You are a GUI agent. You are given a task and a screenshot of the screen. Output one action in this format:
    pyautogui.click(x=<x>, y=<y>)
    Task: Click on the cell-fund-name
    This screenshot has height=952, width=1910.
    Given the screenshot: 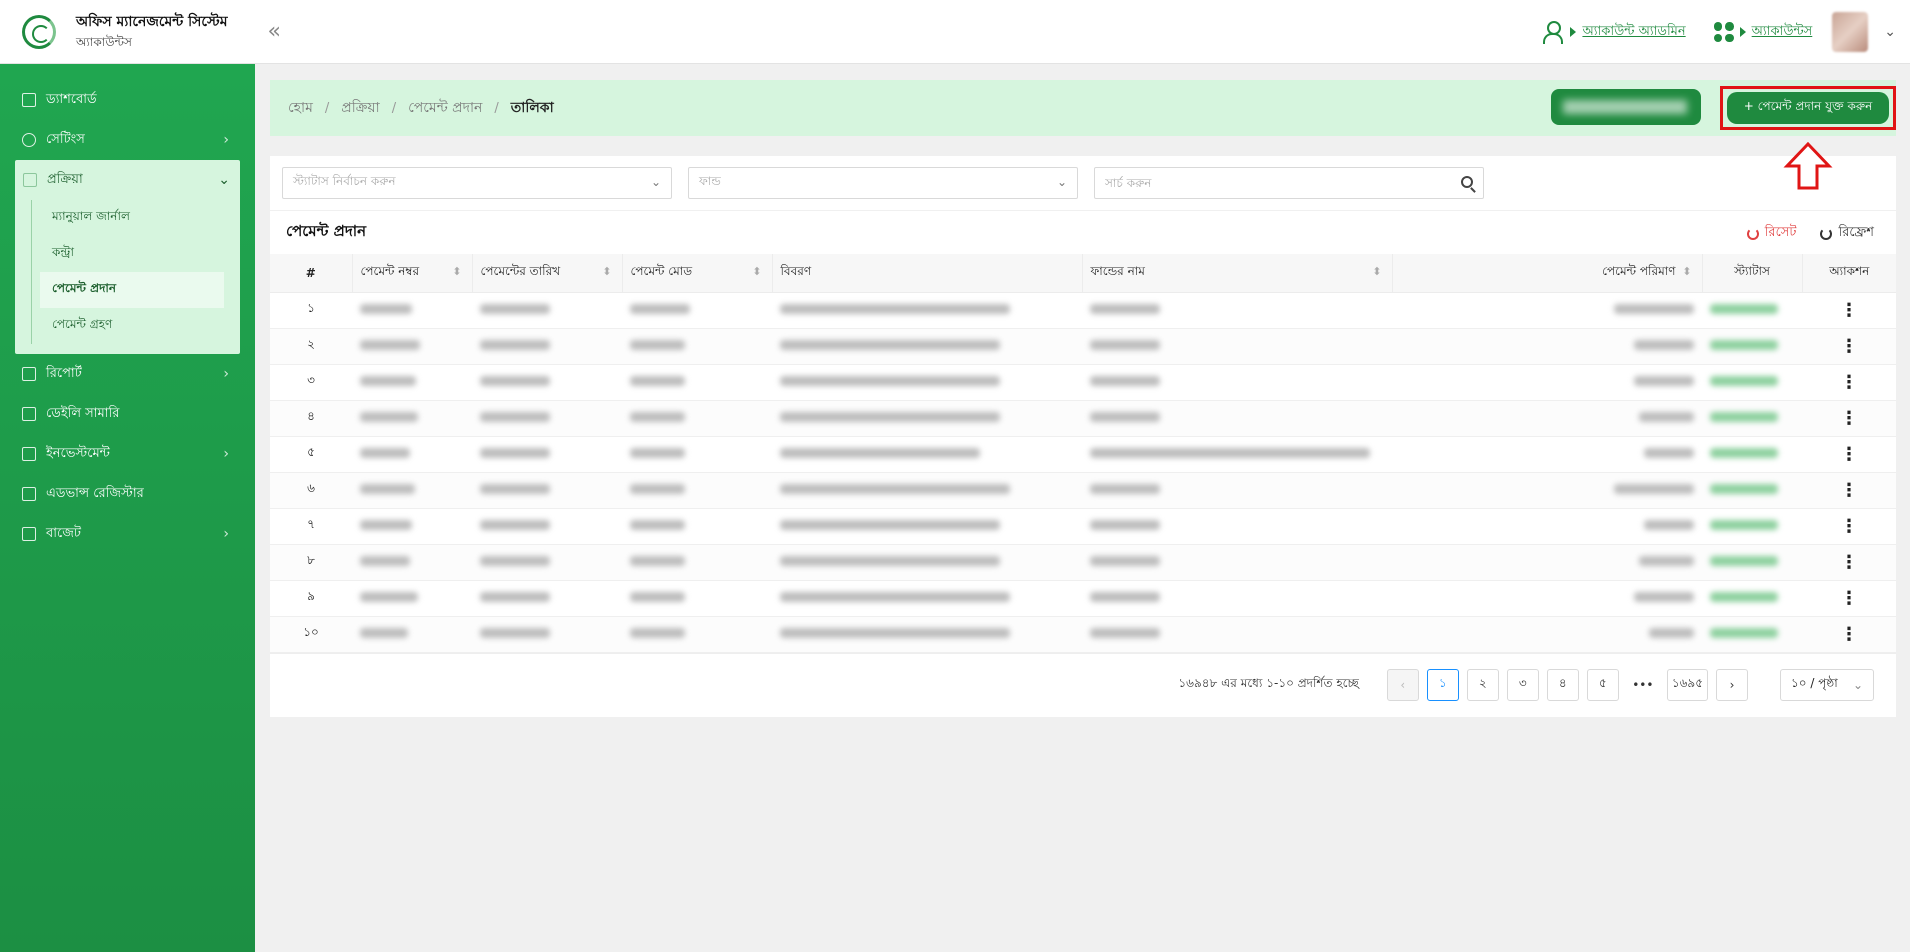 What is the action you would take?
    pyautogui.click(x=1237, y=310)
    